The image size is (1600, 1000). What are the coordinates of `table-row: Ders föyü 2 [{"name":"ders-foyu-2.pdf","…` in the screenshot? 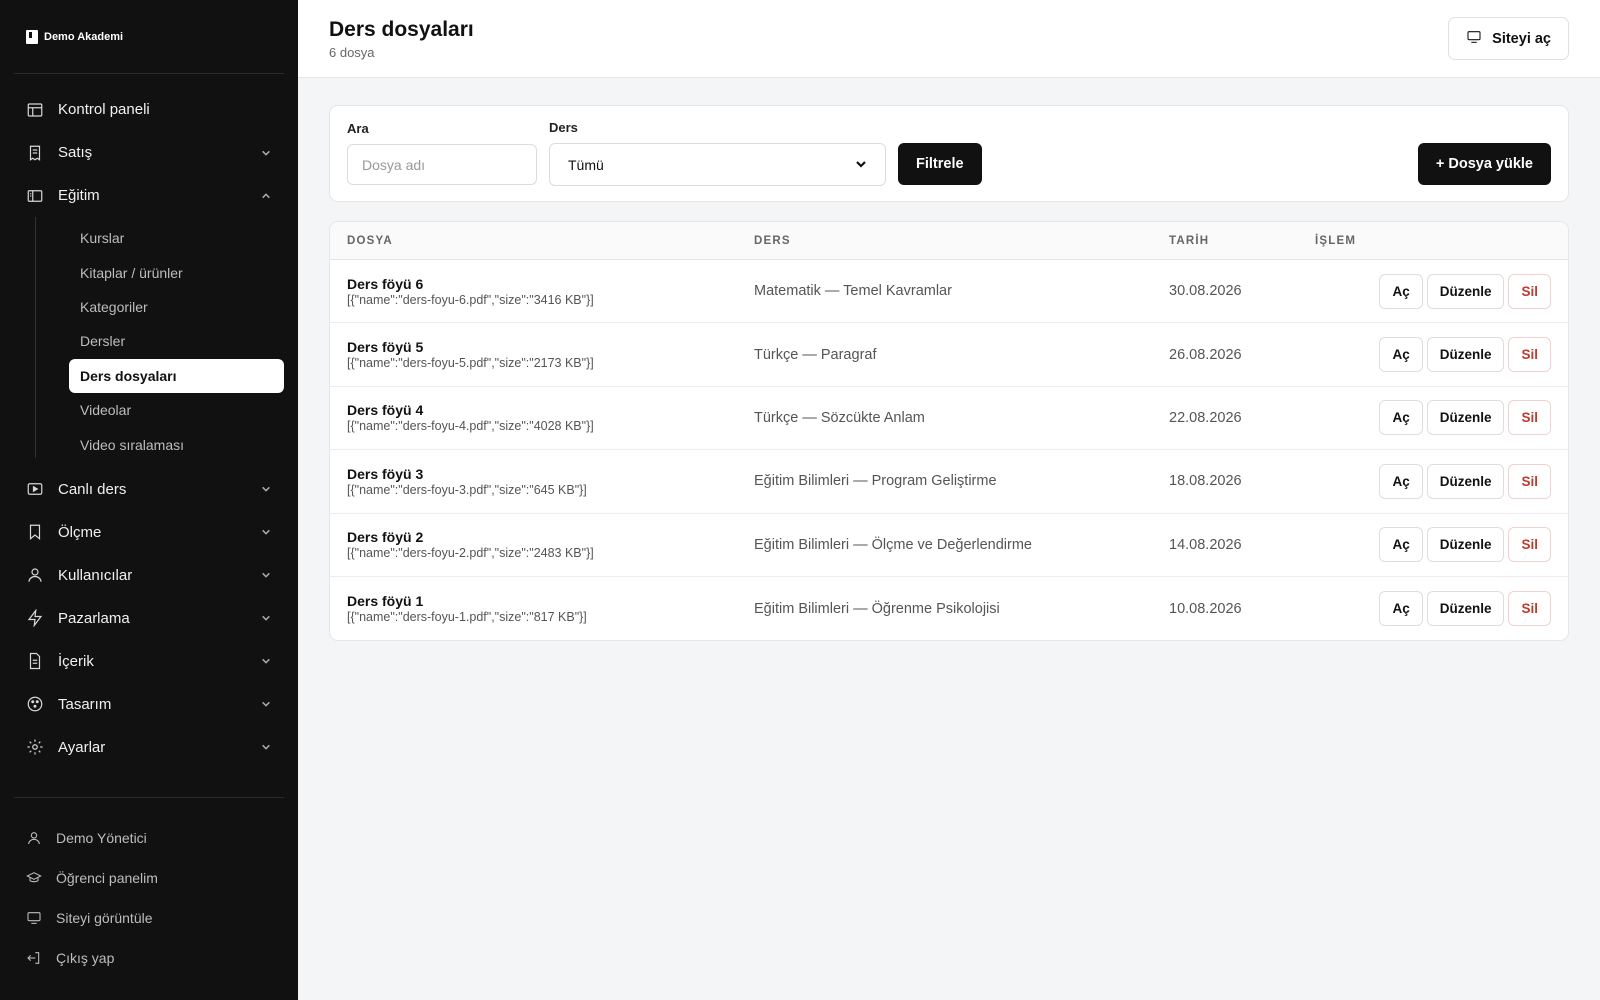 It's located at (949, 545).